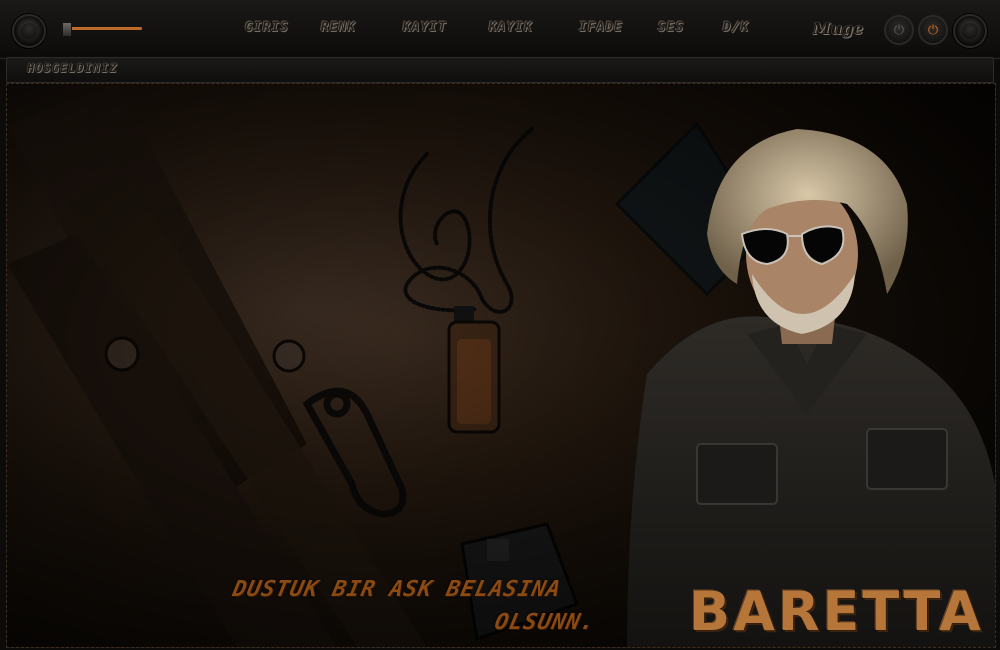 The width and height of the screenshot is (1000, 650). I want to click on nav-item-kayik: KAYIK, so click(510, 31).